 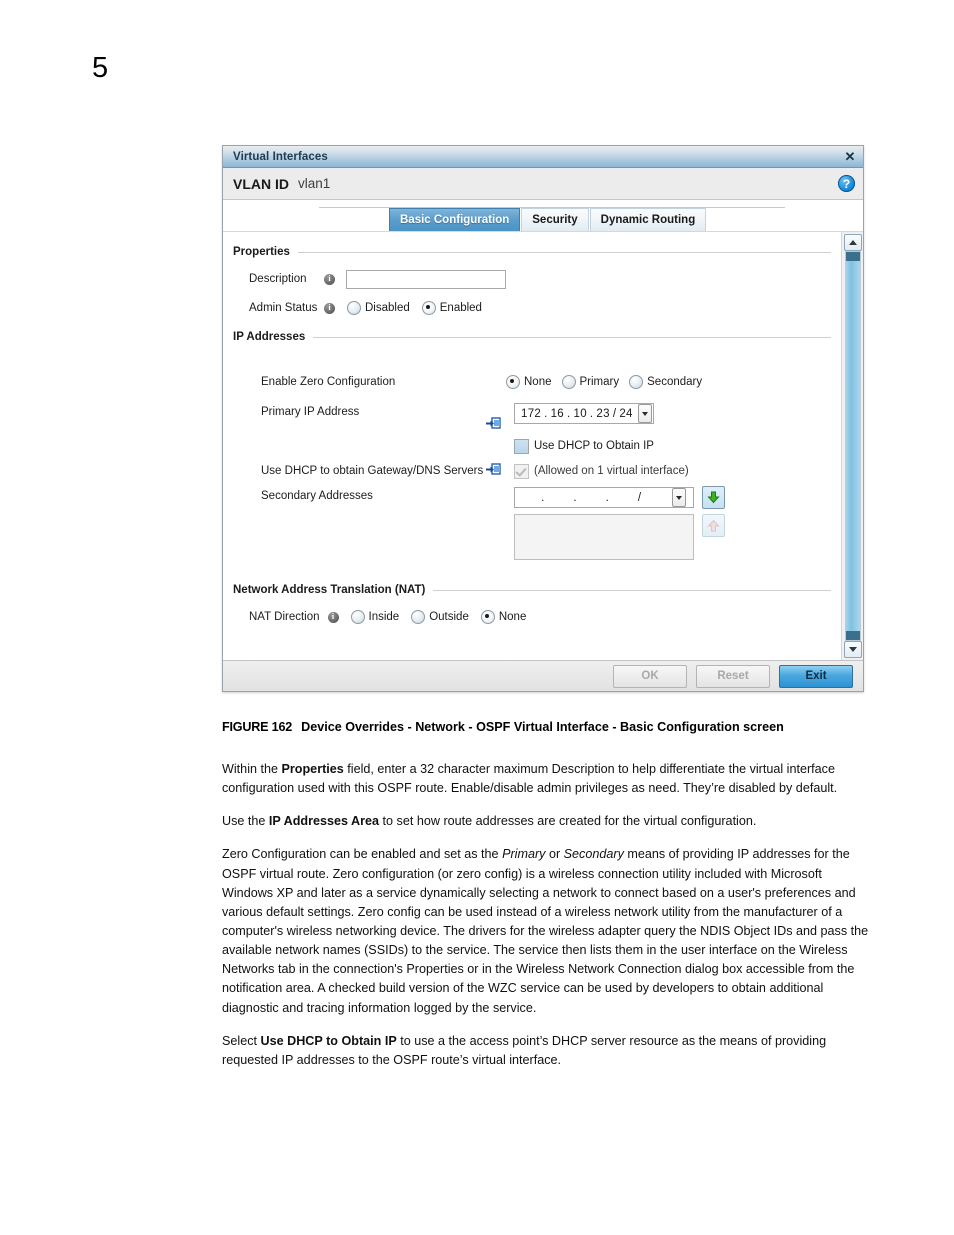 I want to click on scrollbar-track, so click(x=853, y=446).